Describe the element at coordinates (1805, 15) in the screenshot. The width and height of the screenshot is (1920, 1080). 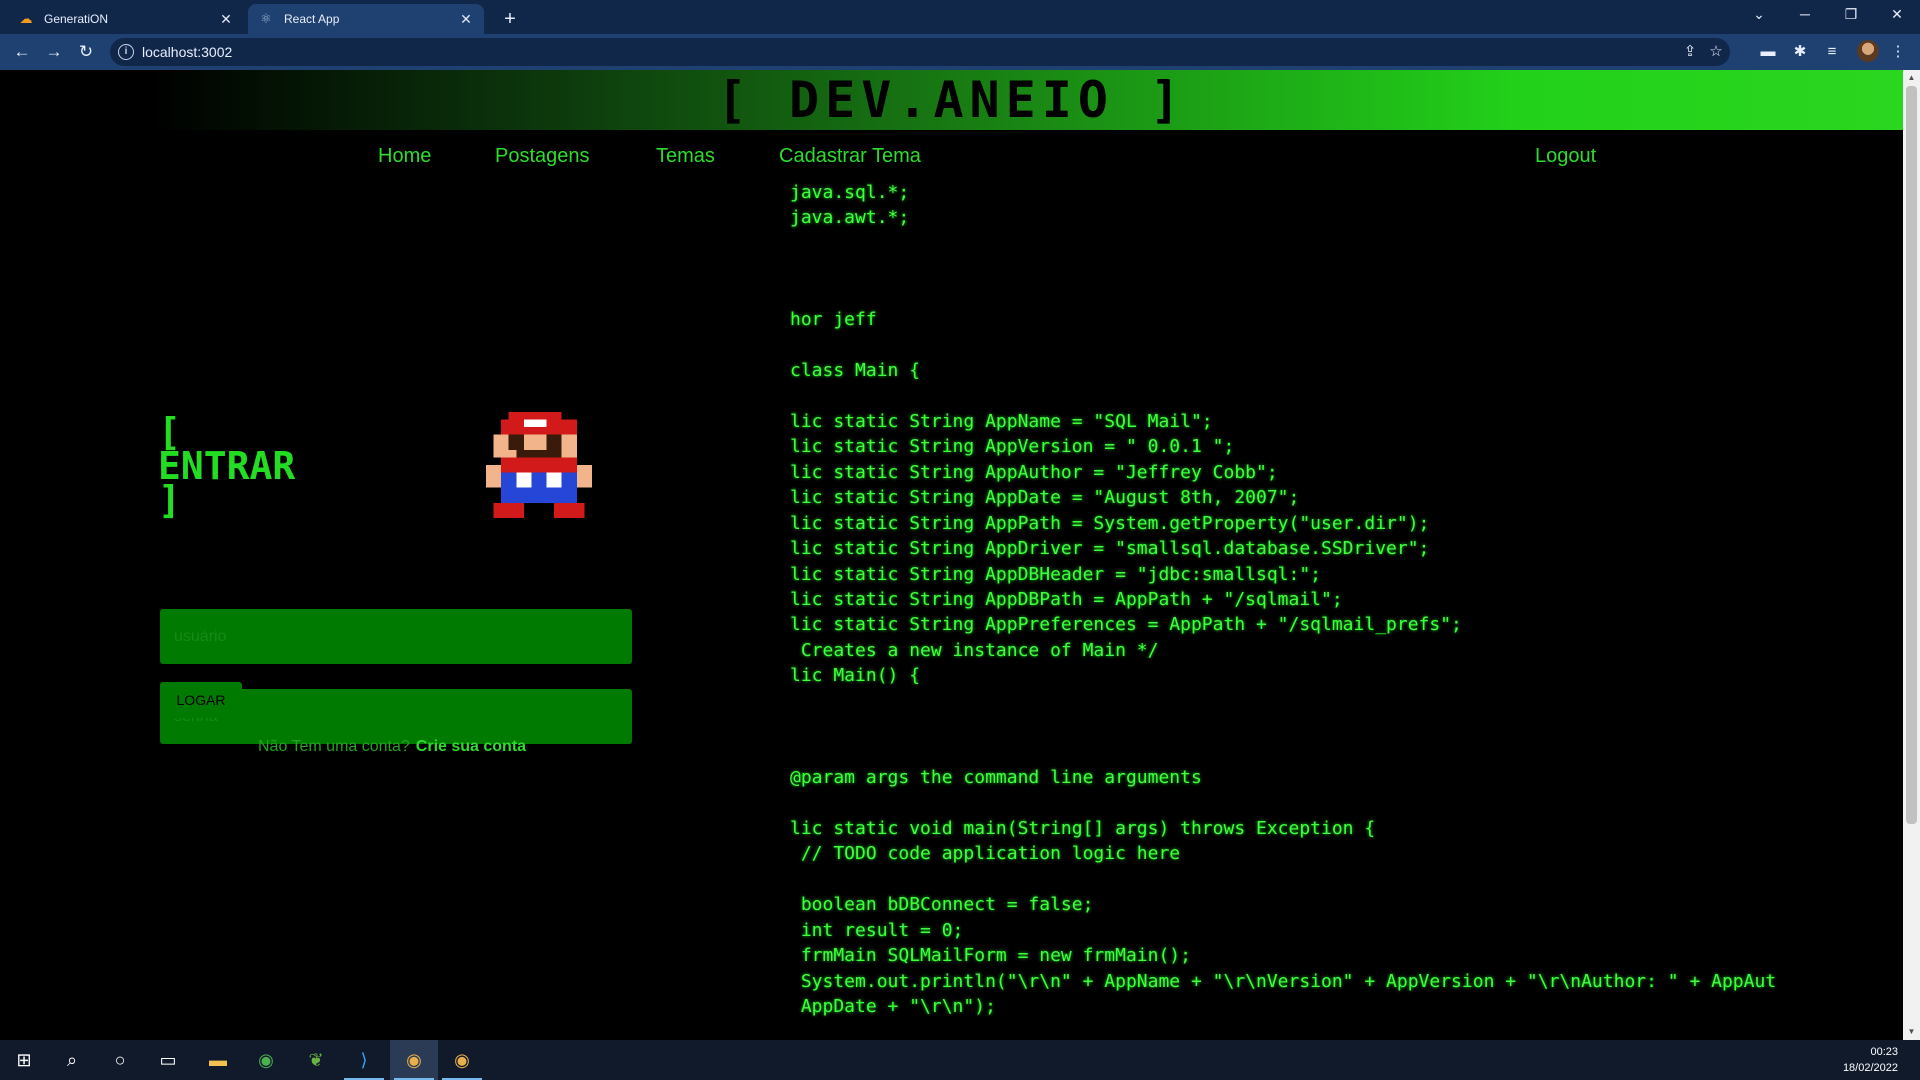
I see `minimize-button: ─` at that location.